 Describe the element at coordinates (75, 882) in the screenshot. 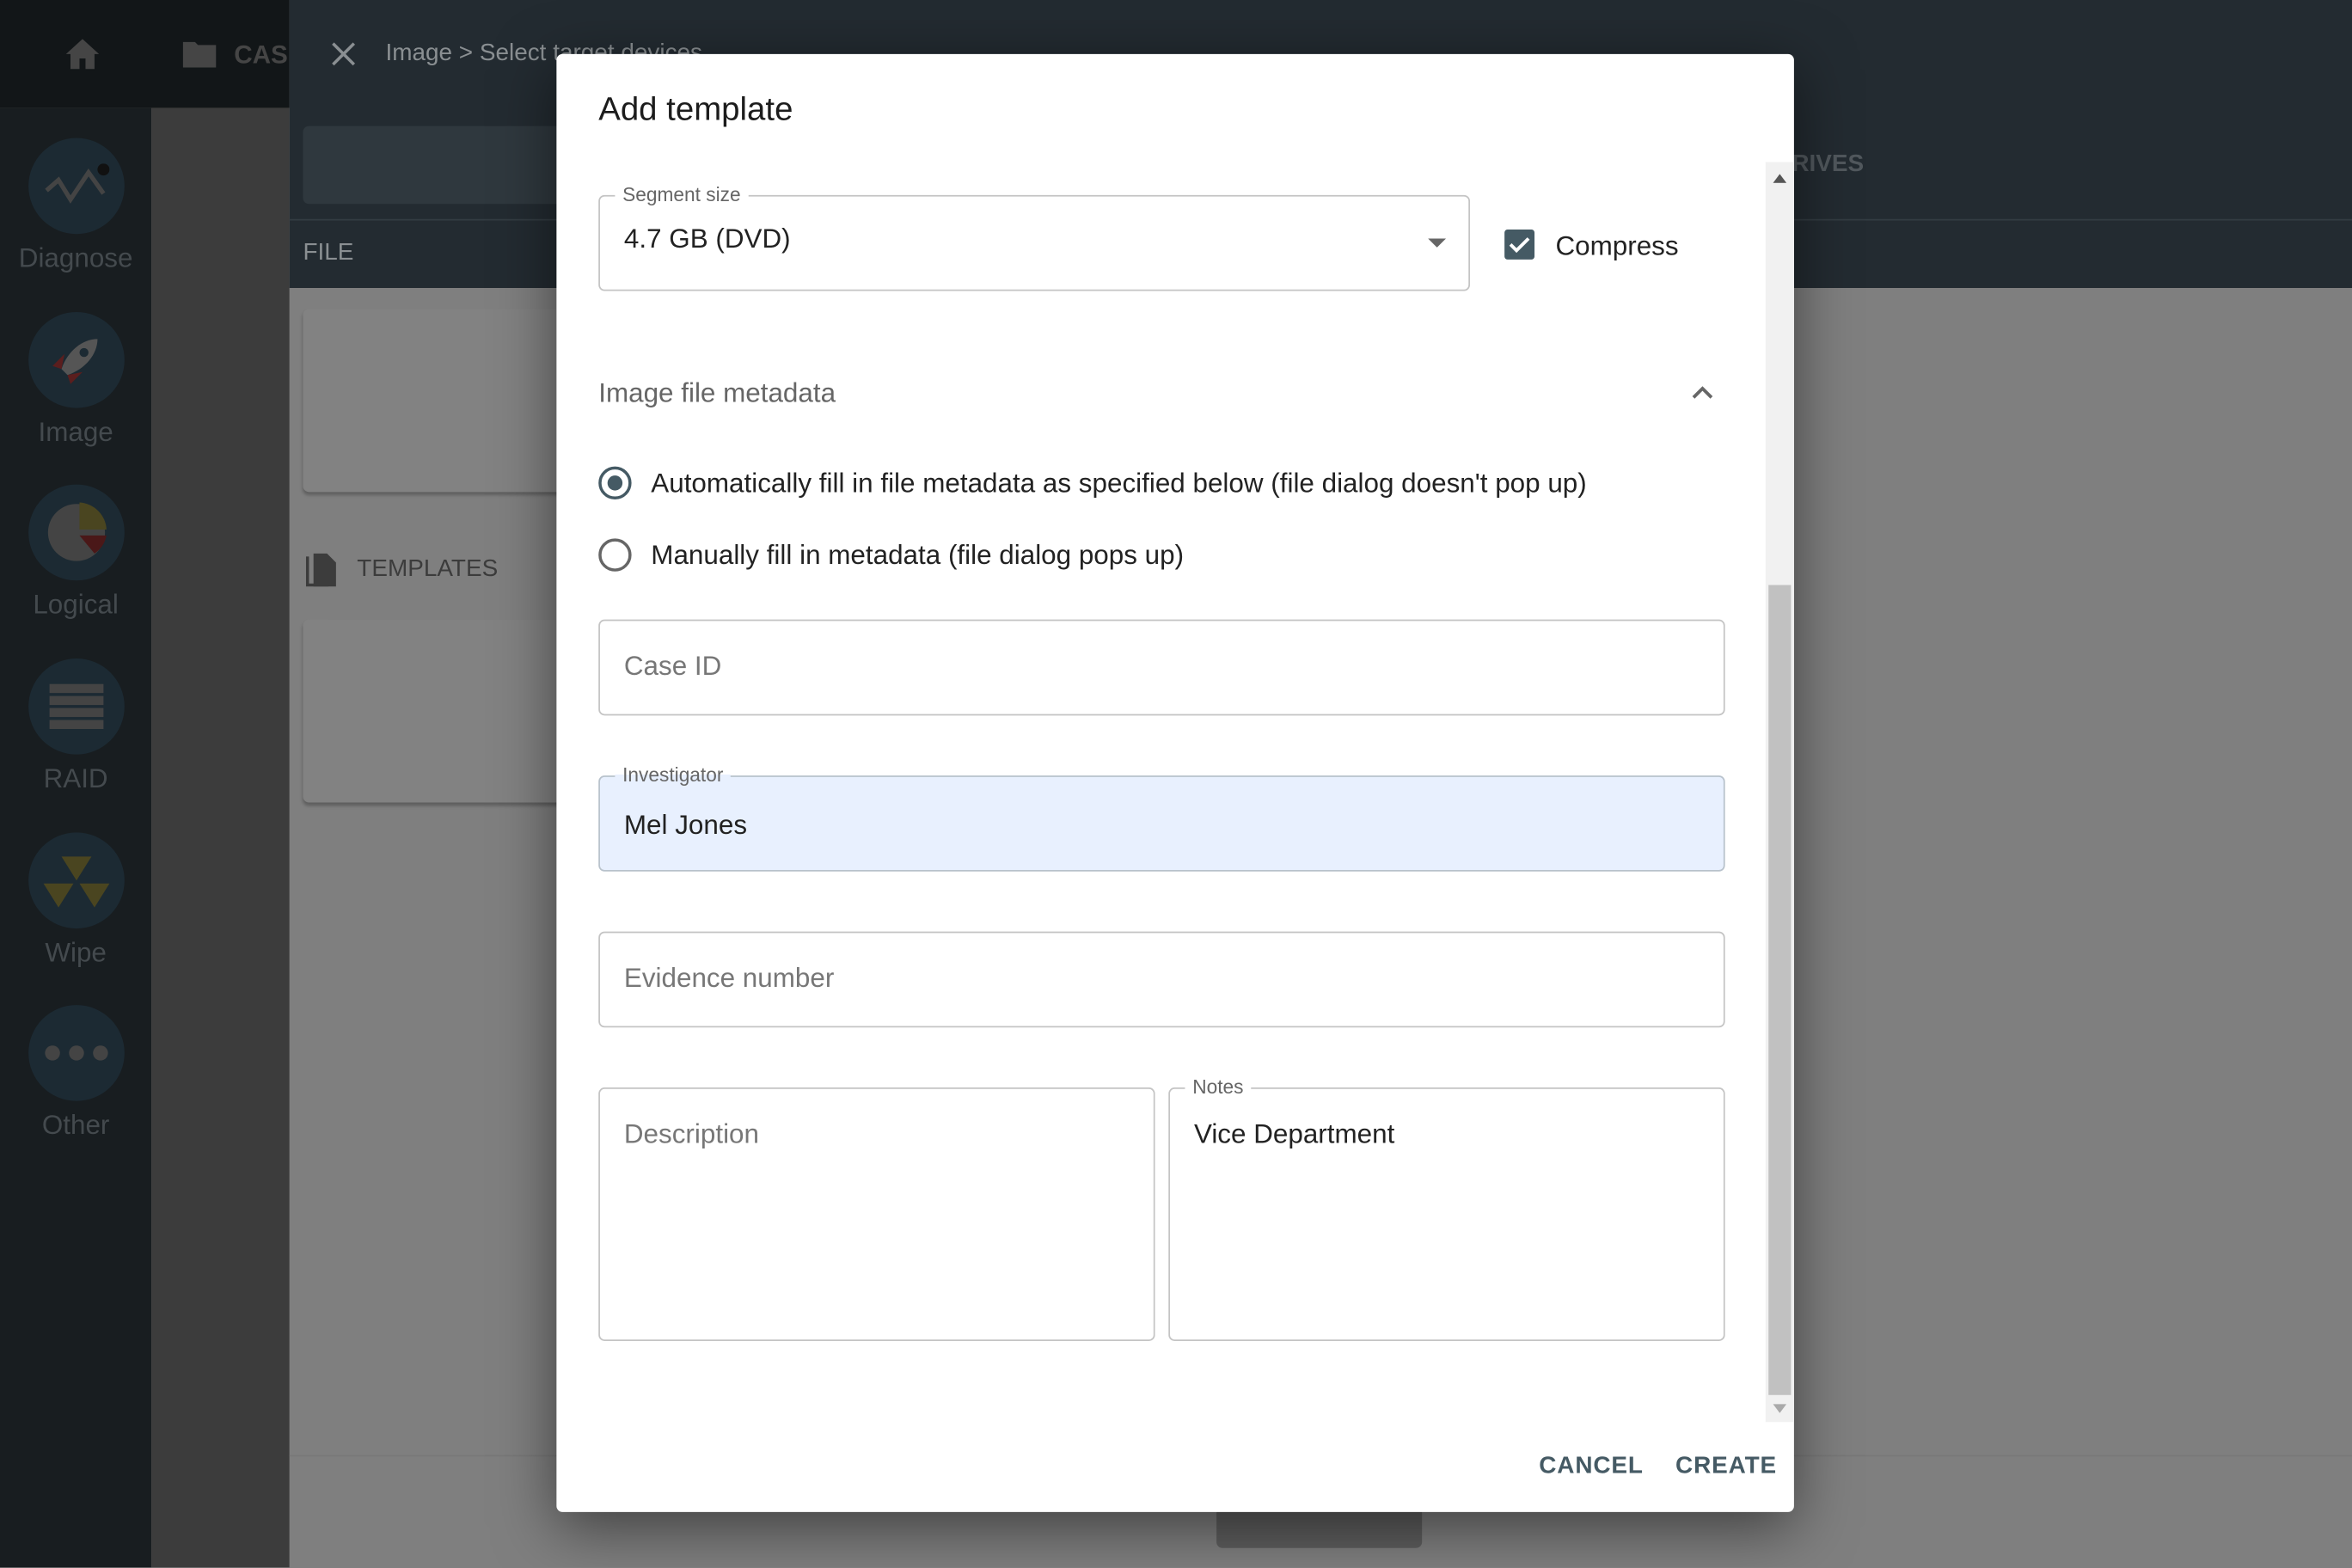

I see `radiation-icon` at that location.